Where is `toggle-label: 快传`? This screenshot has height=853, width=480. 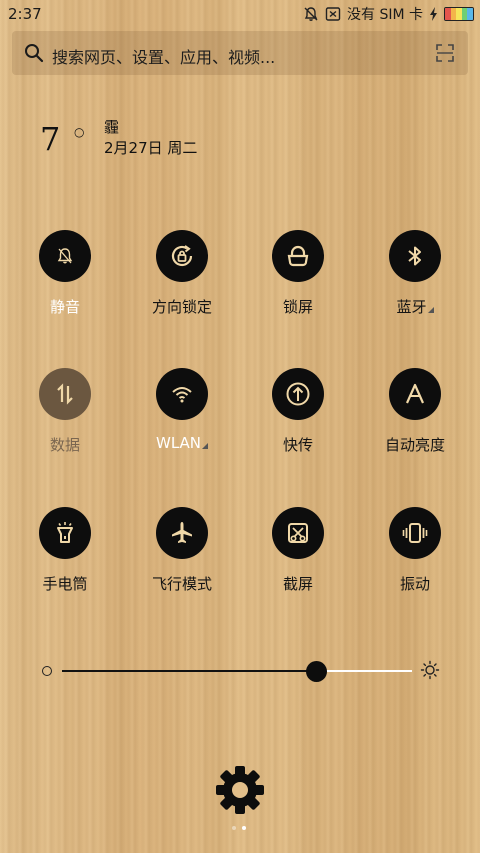
toggle-label: 快传 is located at coordinates (297, 445).